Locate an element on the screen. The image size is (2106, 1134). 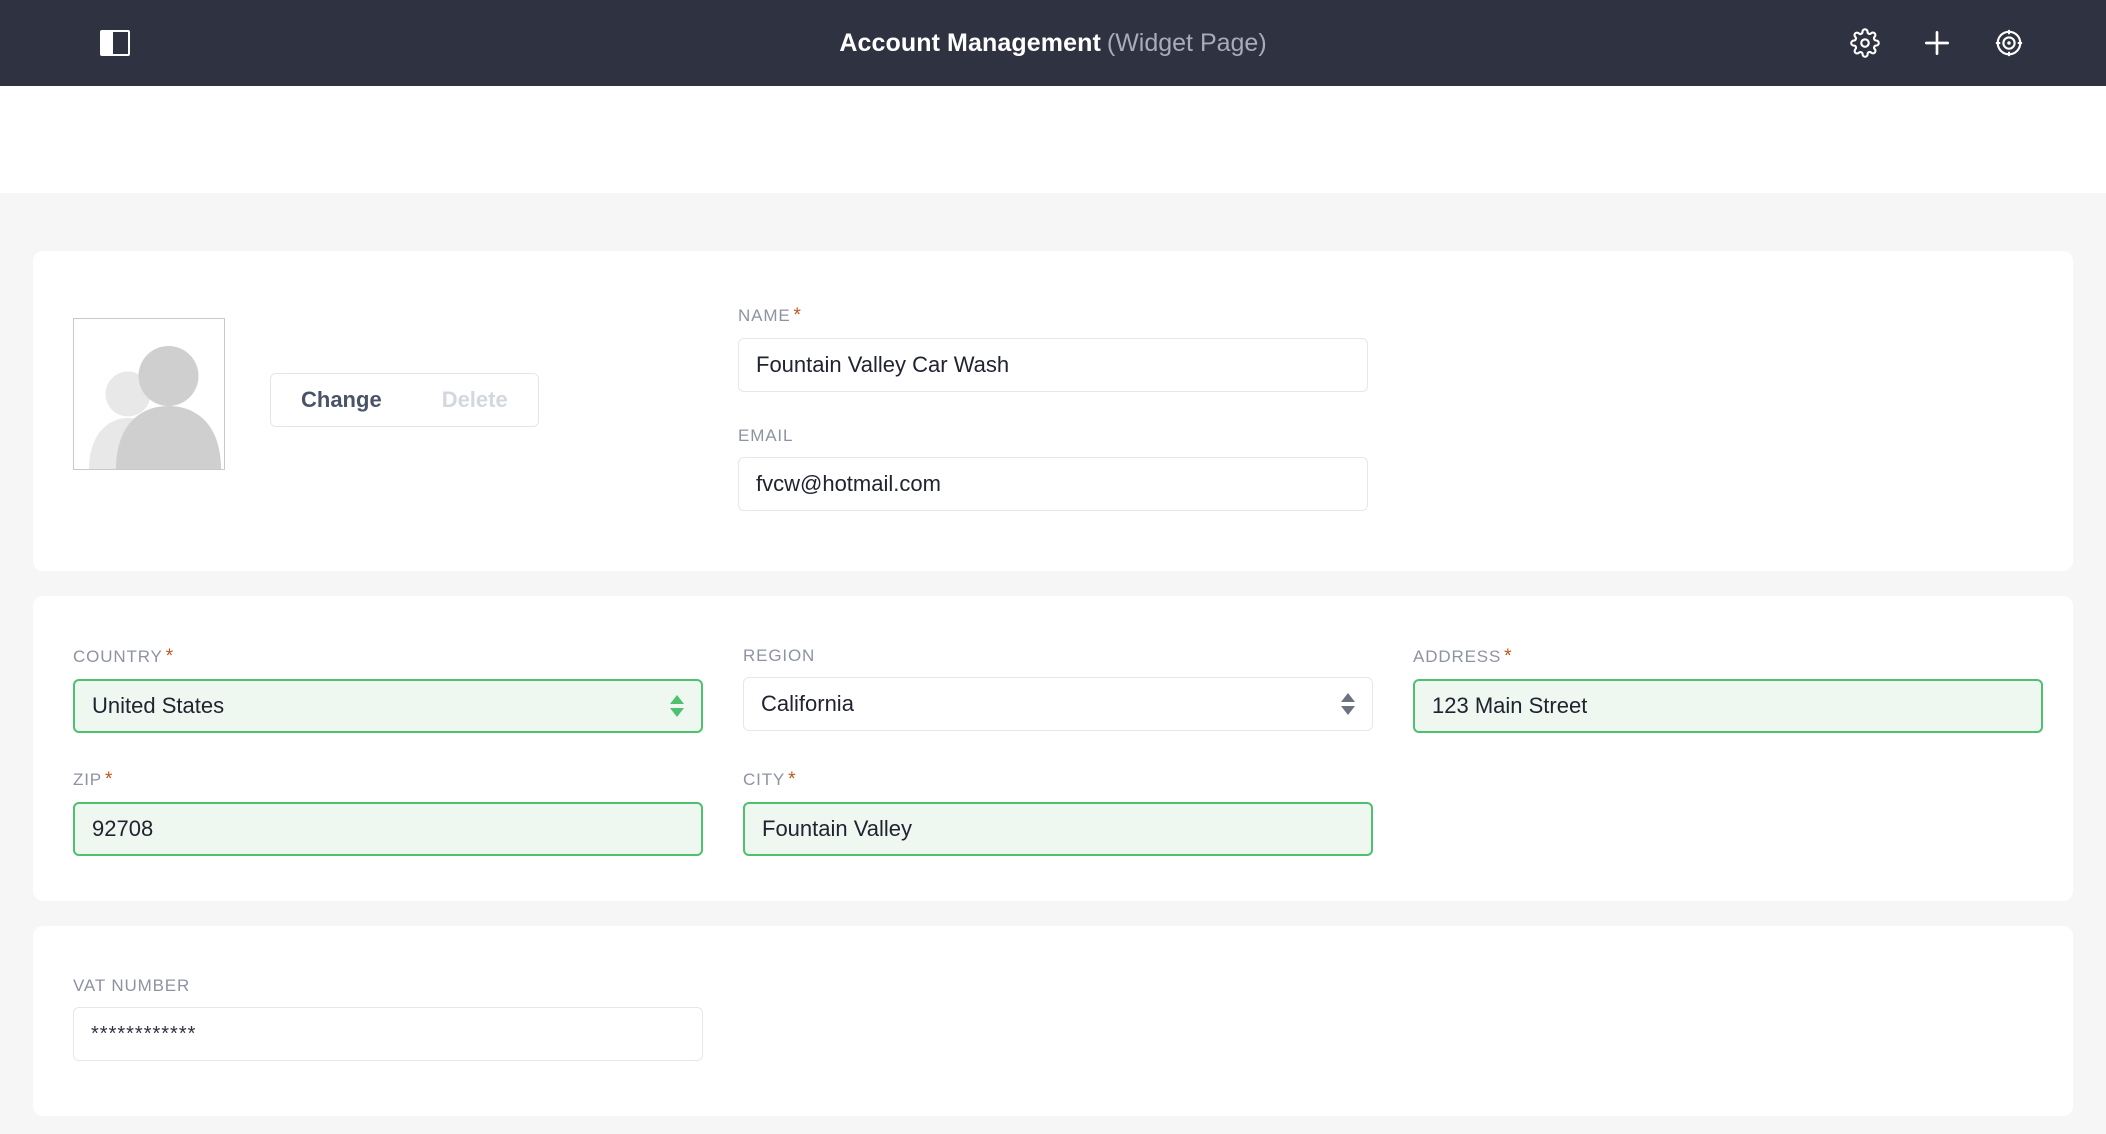
region-field-group: REGION California is located at coordinates (1058, 689).